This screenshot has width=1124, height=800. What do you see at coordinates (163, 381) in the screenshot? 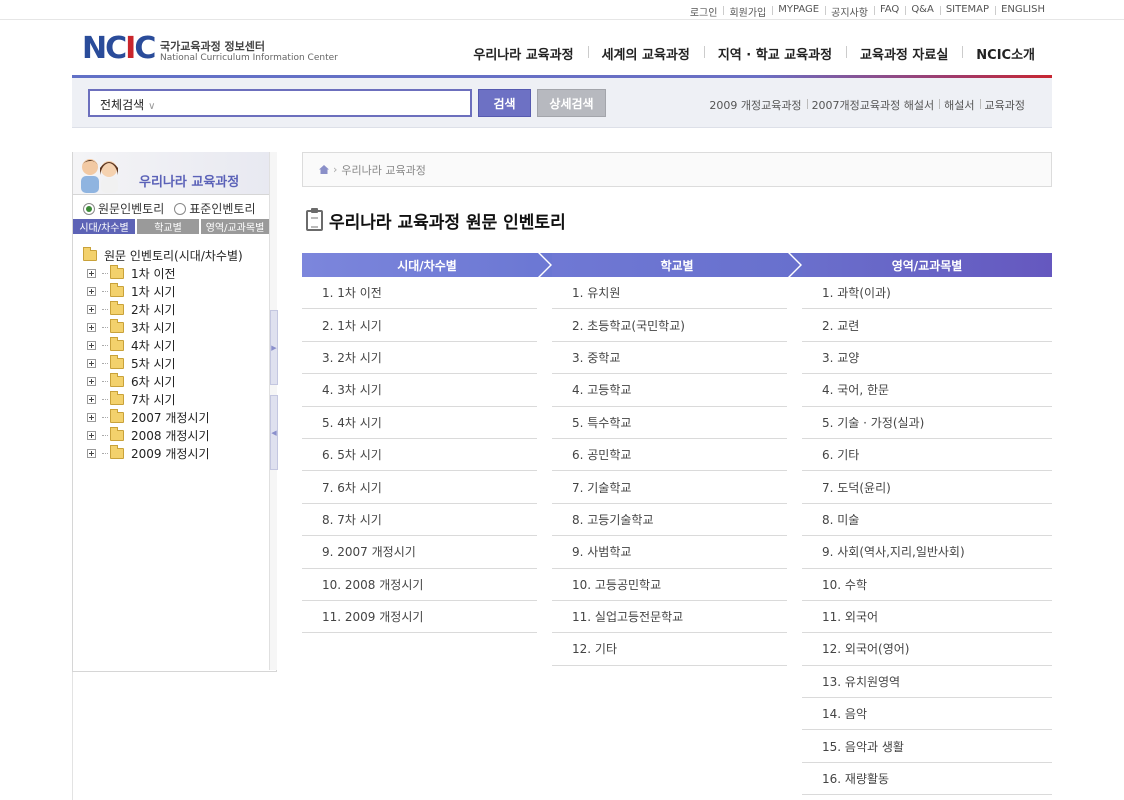
I see `tree-node: 6차 시기` at bounding box center [163, 381].